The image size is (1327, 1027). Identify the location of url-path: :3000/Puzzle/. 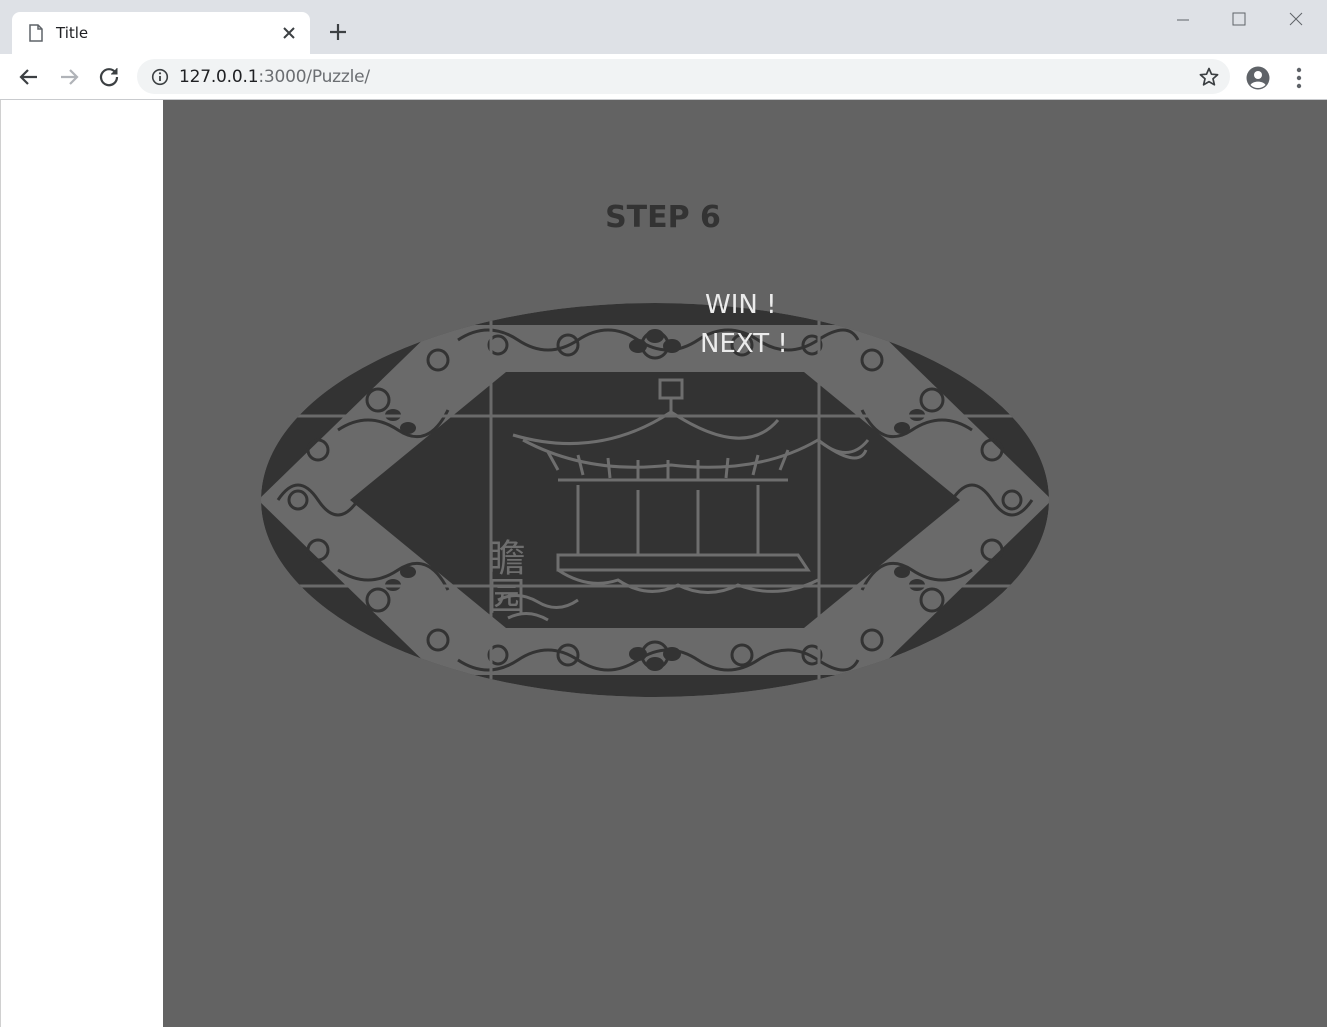
(314, 77).